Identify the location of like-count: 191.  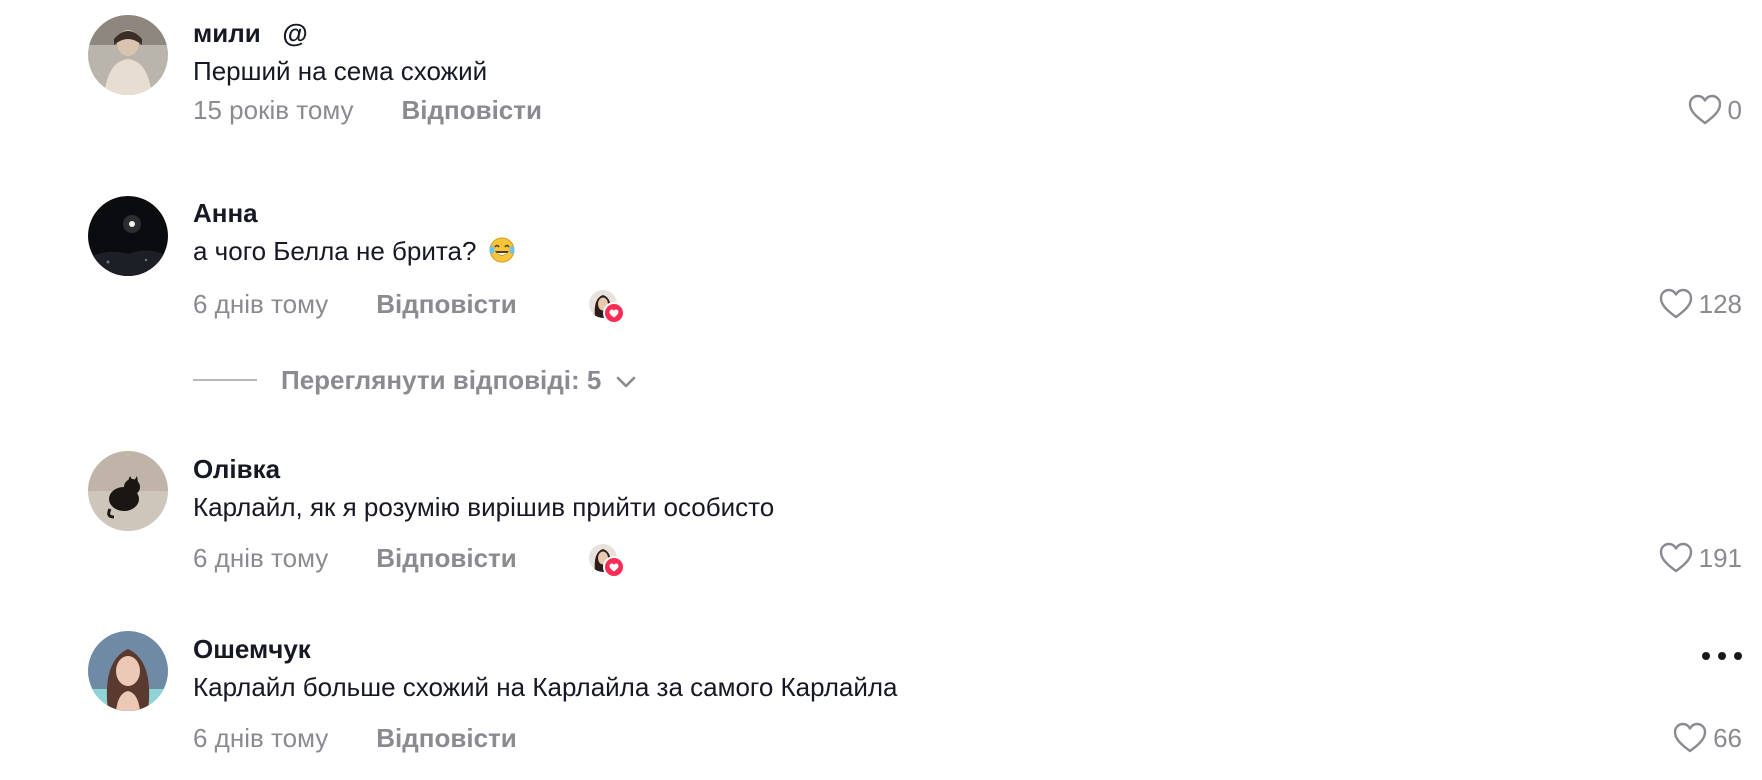
(1720, 557).